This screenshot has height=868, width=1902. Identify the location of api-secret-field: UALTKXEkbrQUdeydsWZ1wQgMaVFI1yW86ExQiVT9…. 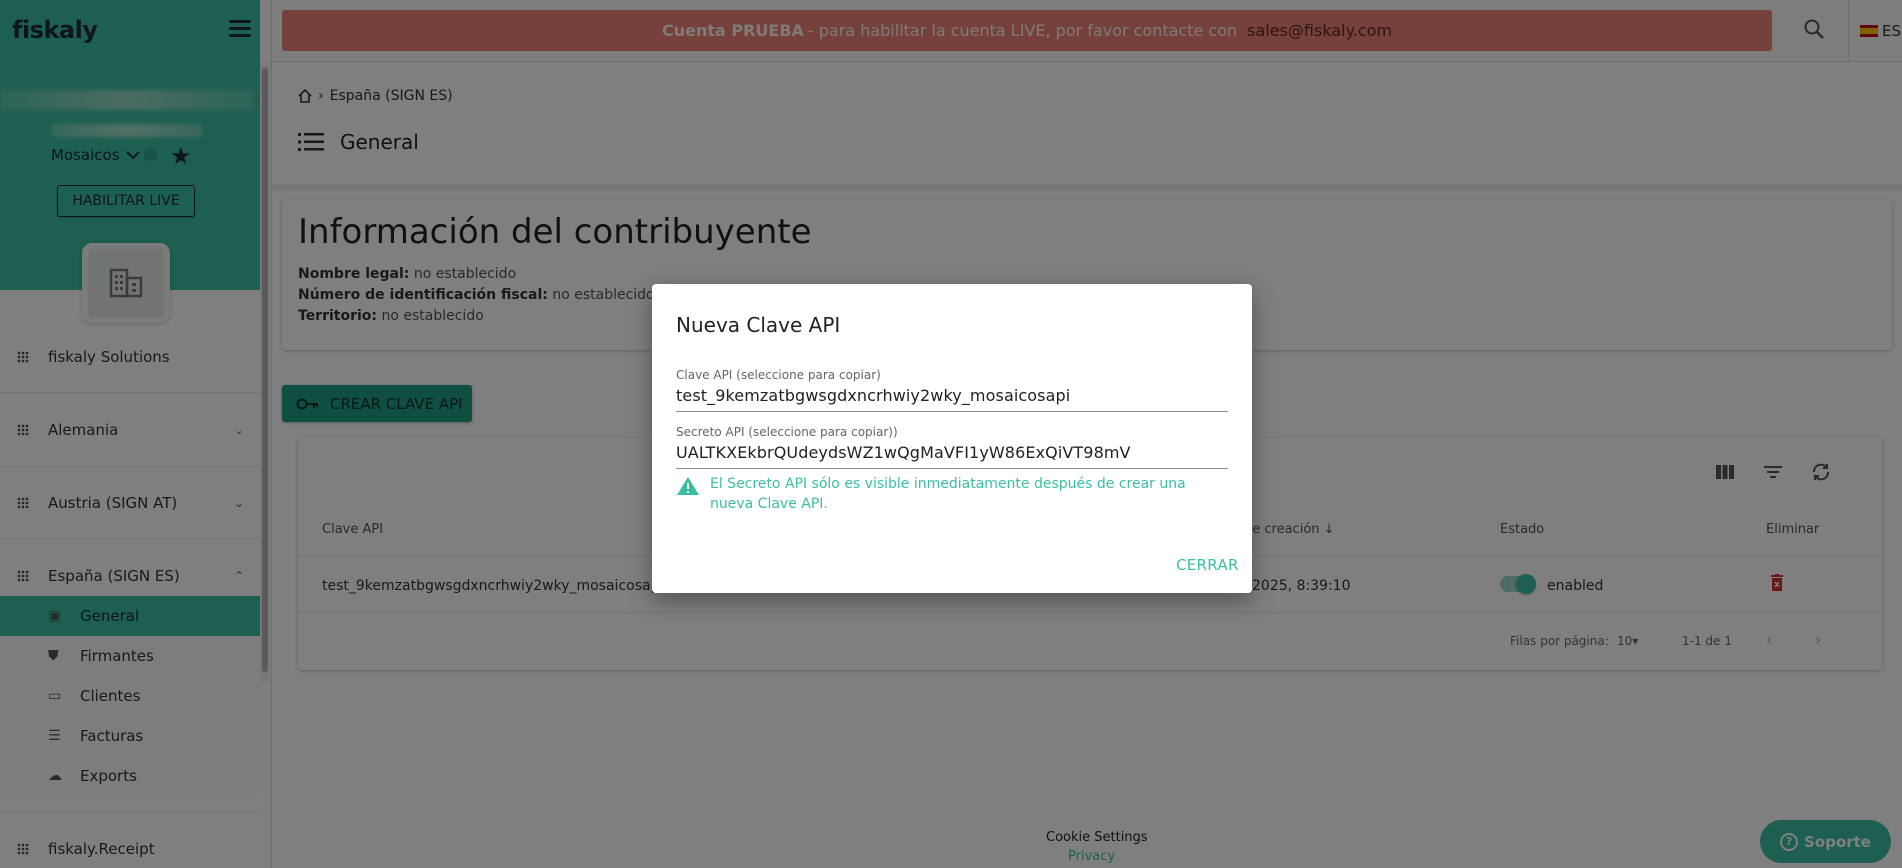
(952, 456).